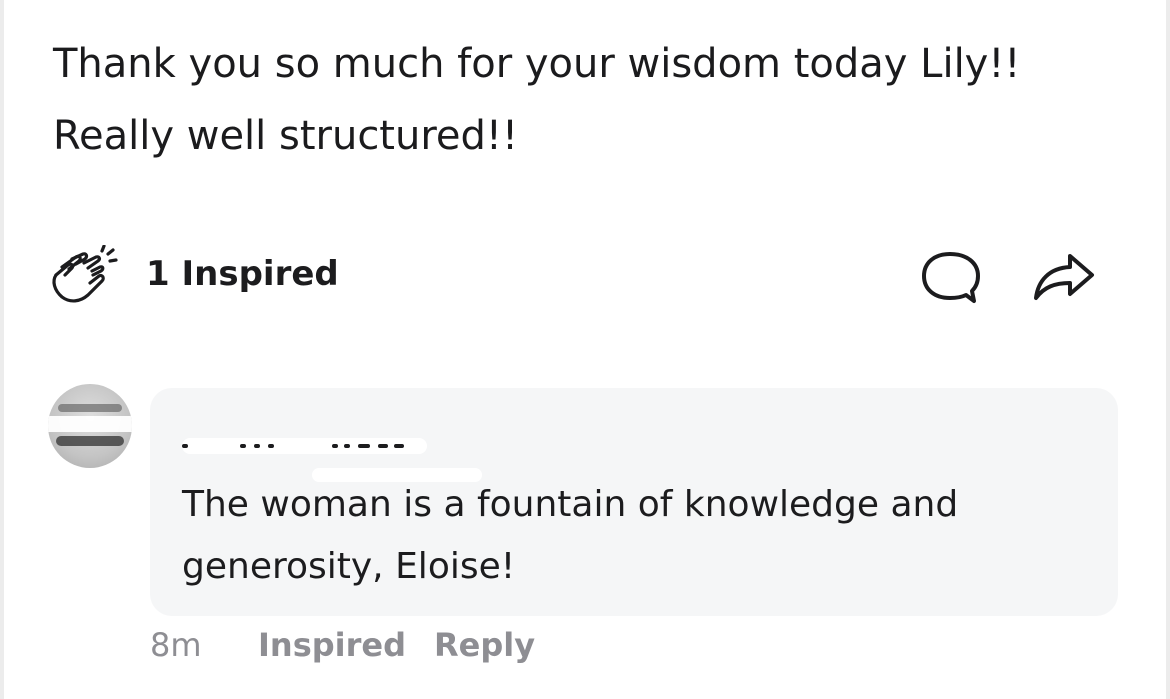 The height and width of the screenshot is (699, 1170). Describe the element at coordinates (1168, 349) in the screenshot. I see `card-right-border` at that location.